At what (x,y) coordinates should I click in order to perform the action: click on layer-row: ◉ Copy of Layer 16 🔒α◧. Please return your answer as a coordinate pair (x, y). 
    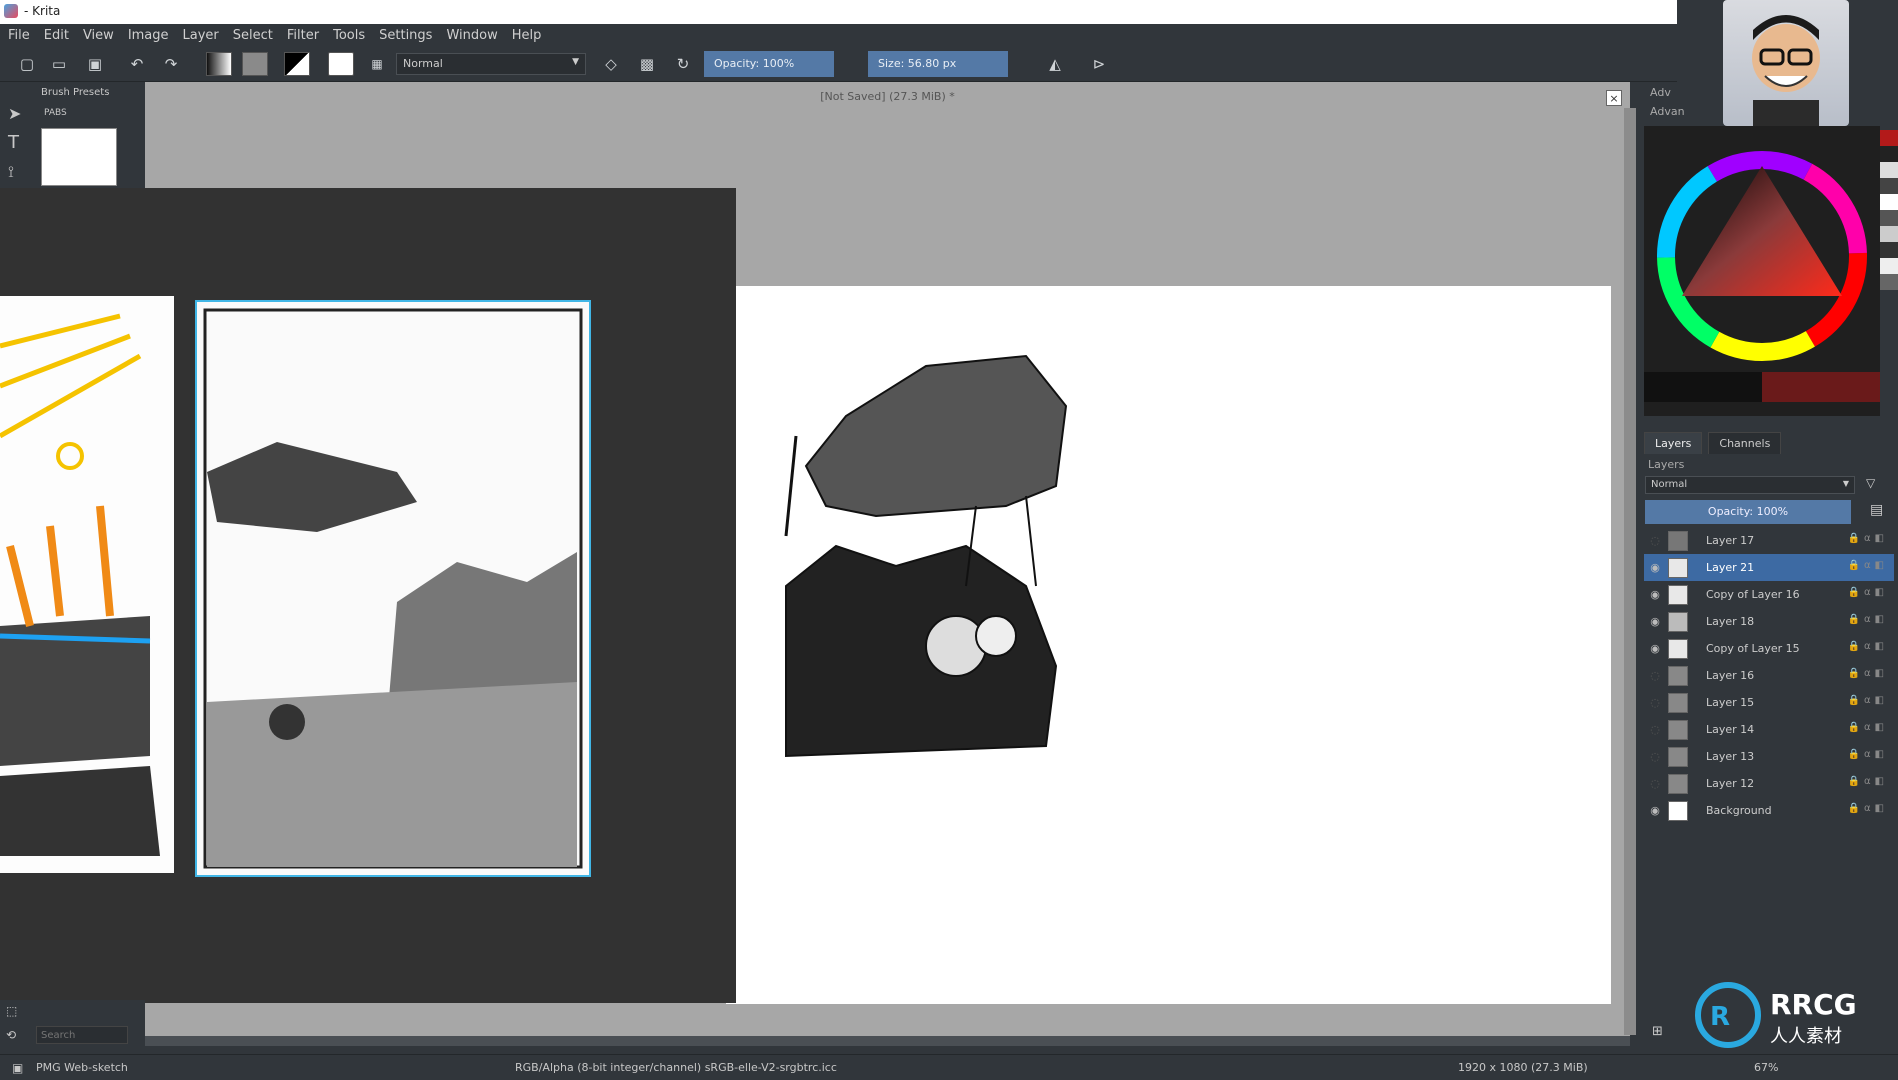
    Looking at the image, I should click on (1769, 594).